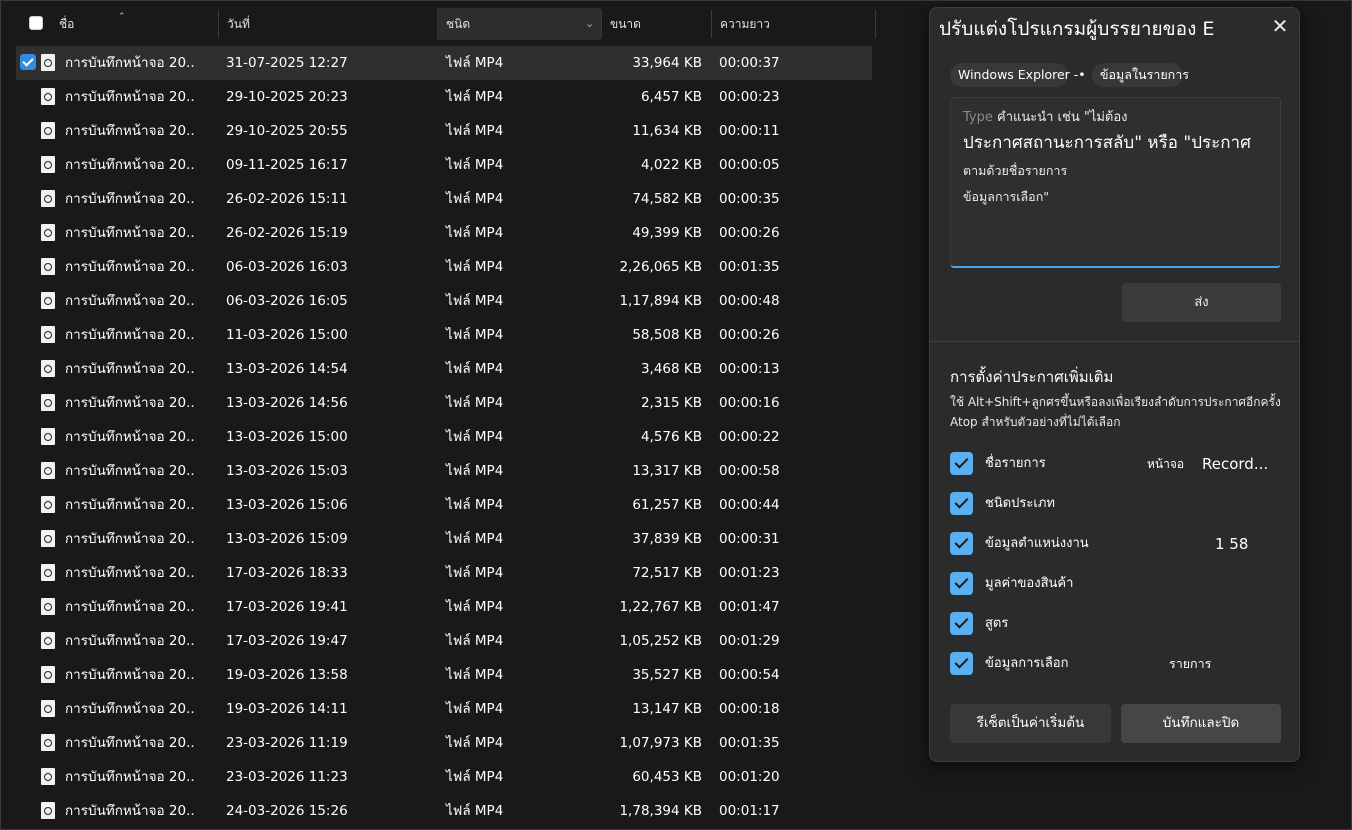 Image resolution: width=1352 pixels, height=830 pixels. Describe the element at coordinates (749, 63) in the screenshot. I see `file-length: 00:00:37` at that location.